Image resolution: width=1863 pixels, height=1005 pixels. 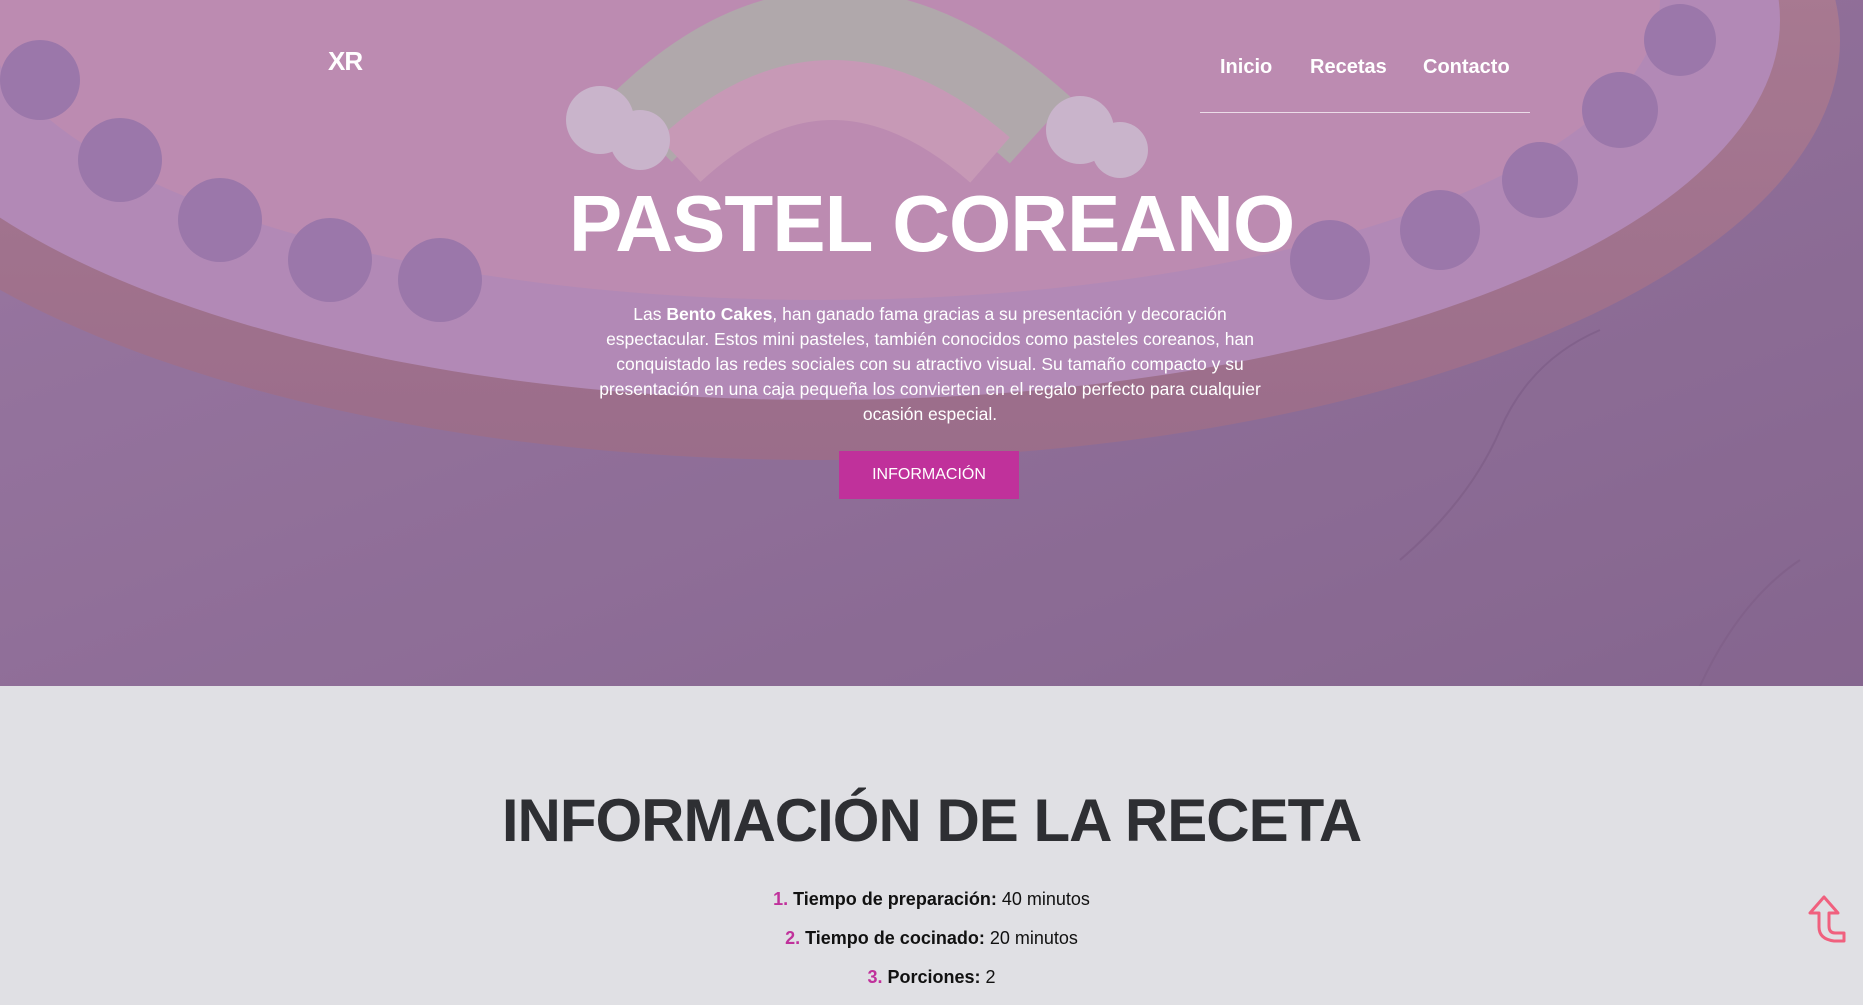 I want to click on scroll-to-top-button, so click(x=1827, y=920).